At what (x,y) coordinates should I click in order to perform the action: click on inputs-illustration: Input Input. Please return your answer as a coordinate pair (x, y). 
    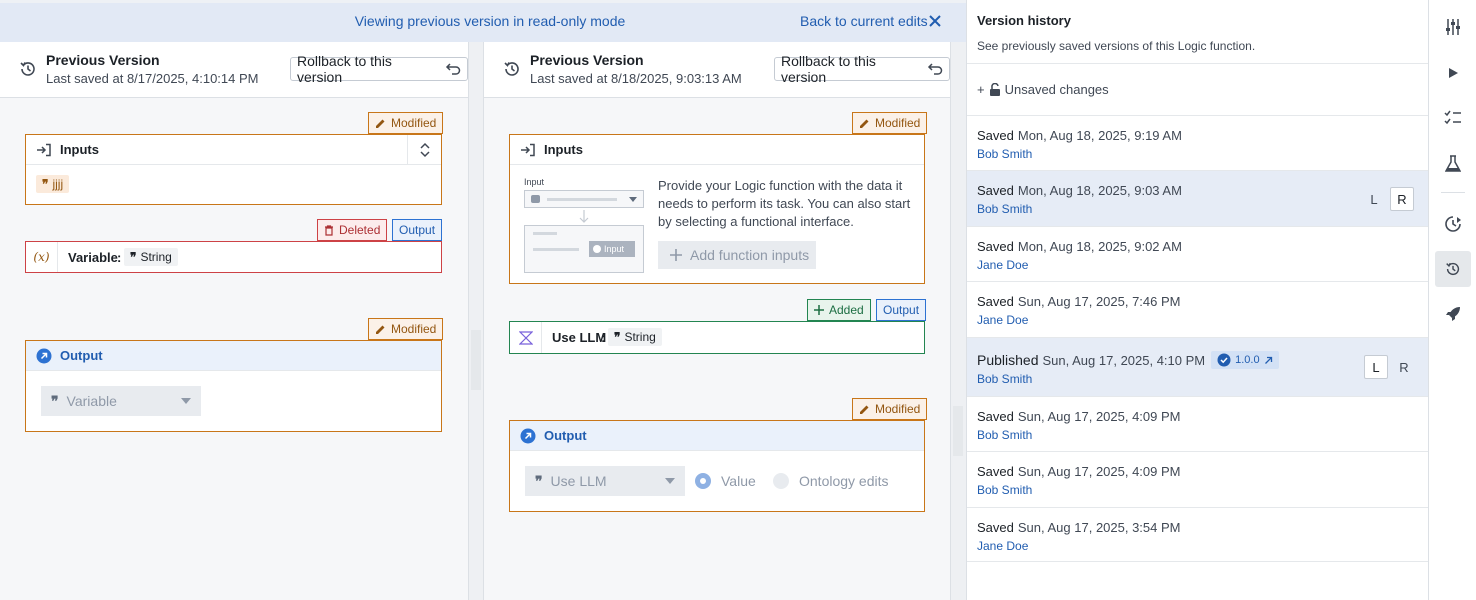
    Looking at the image, I should click on (585, 225).